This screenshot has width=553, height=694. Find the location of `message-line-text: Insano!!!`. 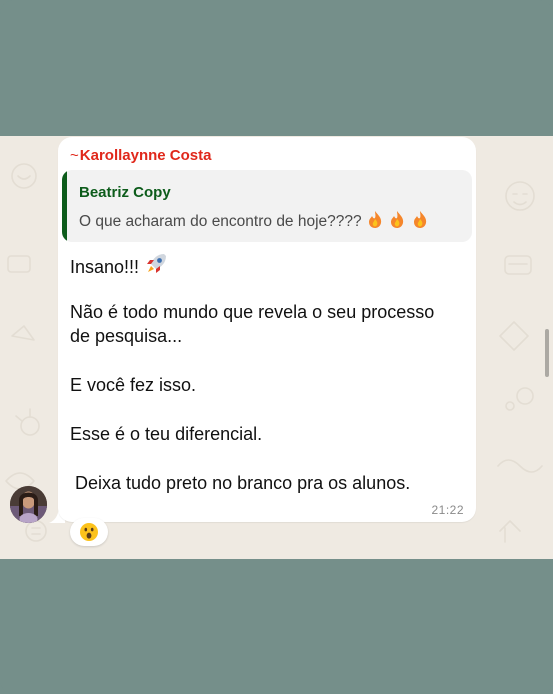

message-line-text: Insano!!! is located at coordinates (105, 267).